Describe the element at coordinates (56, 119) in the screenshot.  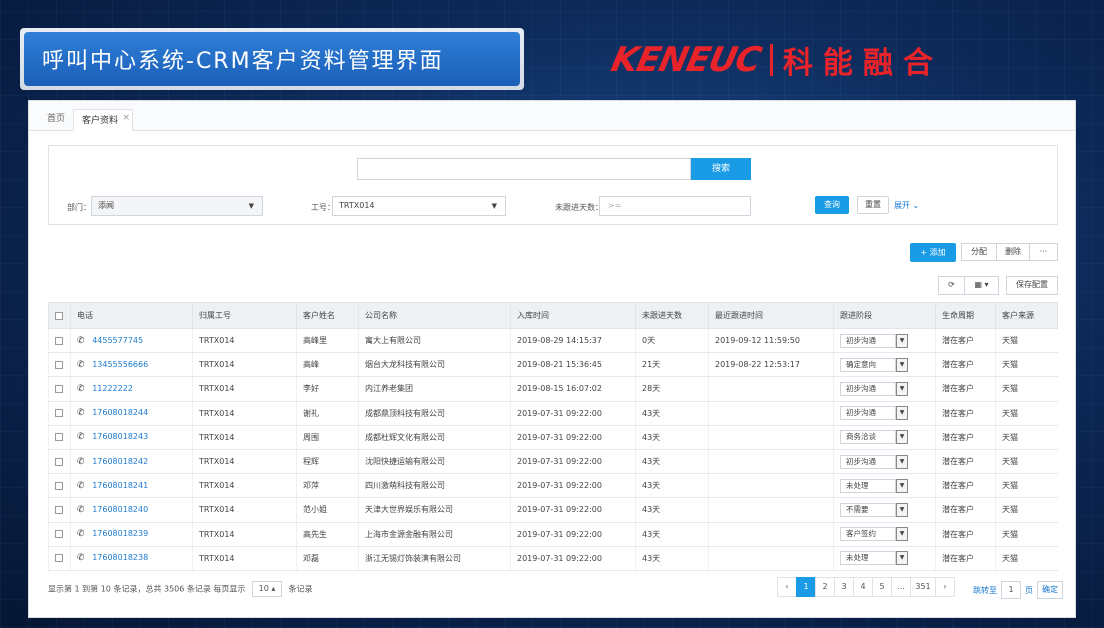
I see `tab-home: 首页` at that location.